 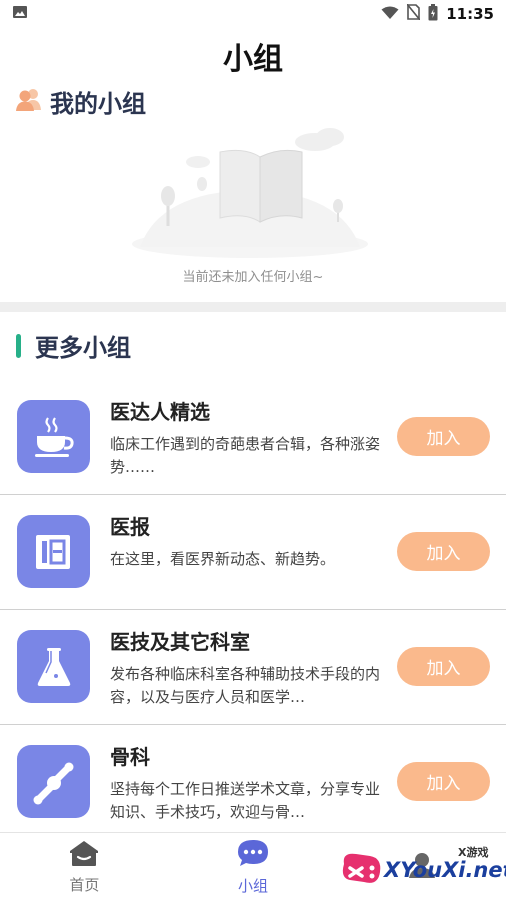 What do you see at coordinates (130, 757) in the screenshot?
I see `group-name: 骨科` at bounding box center [130, 757].